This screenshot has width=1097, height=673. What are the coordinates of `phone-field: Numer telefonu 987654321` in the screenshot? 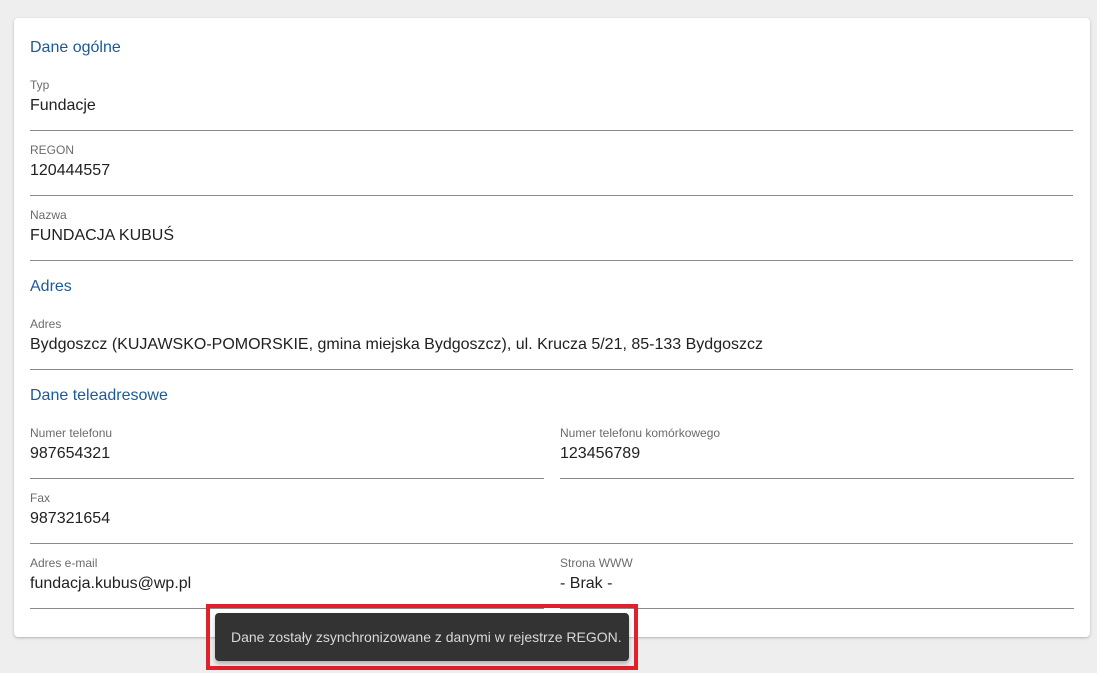 It's located at (287, 452).